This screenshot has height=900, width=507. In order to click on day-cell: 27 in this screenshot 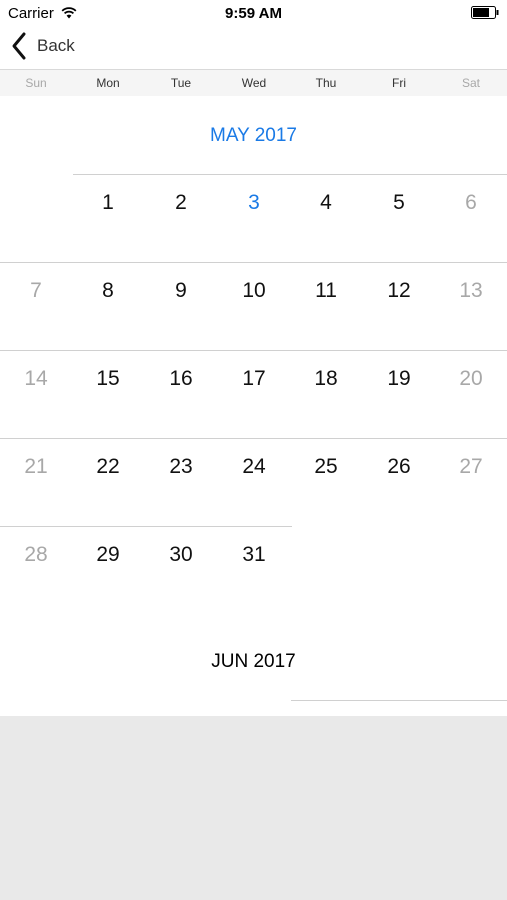, I will do `click(471, 467)`.